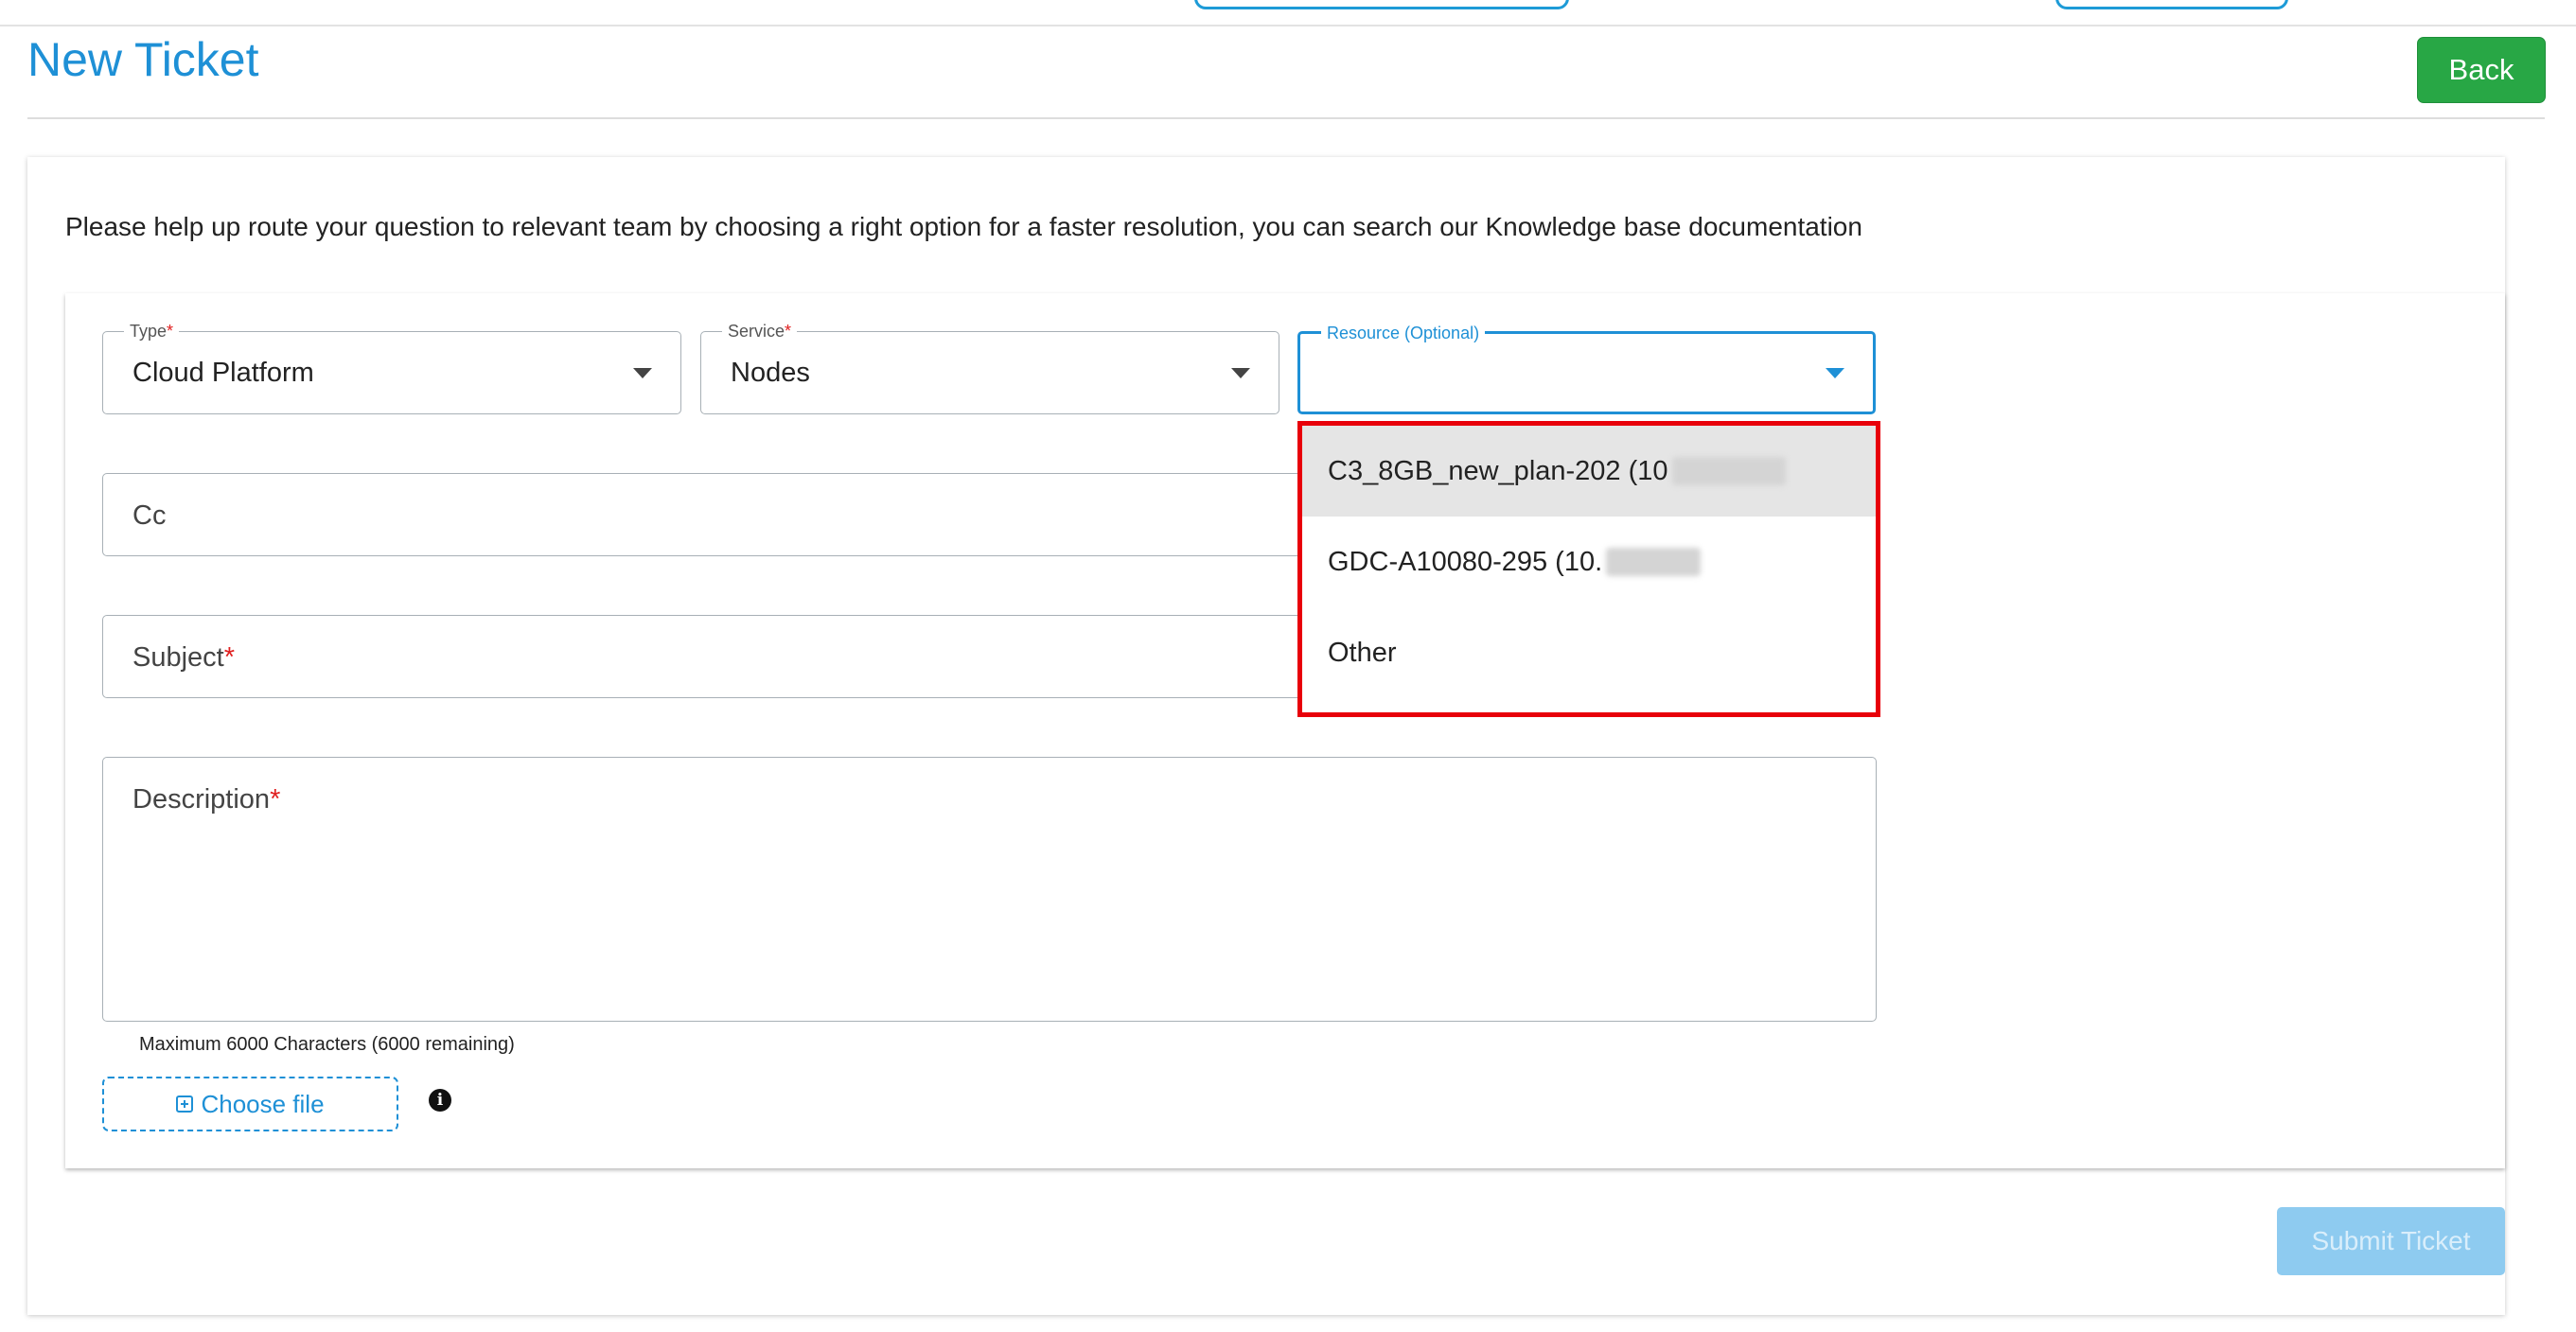 Image resolution: width=2576 pixels, height=1332 pixels. Describe the element at coordinates (327, 1044) in the screenshot. I see `character-count: Maximum 6000 Characters (6000 remaining)` at that location.